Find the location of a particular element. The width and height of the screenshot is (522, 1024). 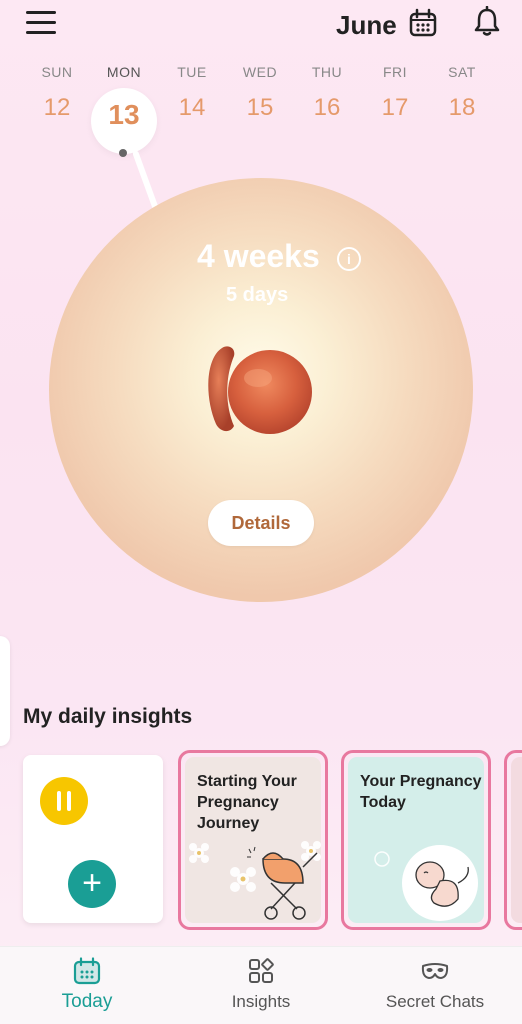

day-name: SAT is located at coordinates (462, 72).